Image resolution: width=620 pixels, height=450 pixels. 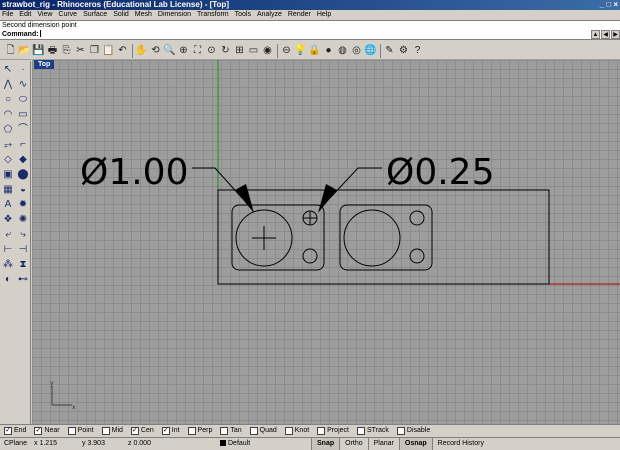 I want to click on point-icon: ·, so click(x=23, y=70).